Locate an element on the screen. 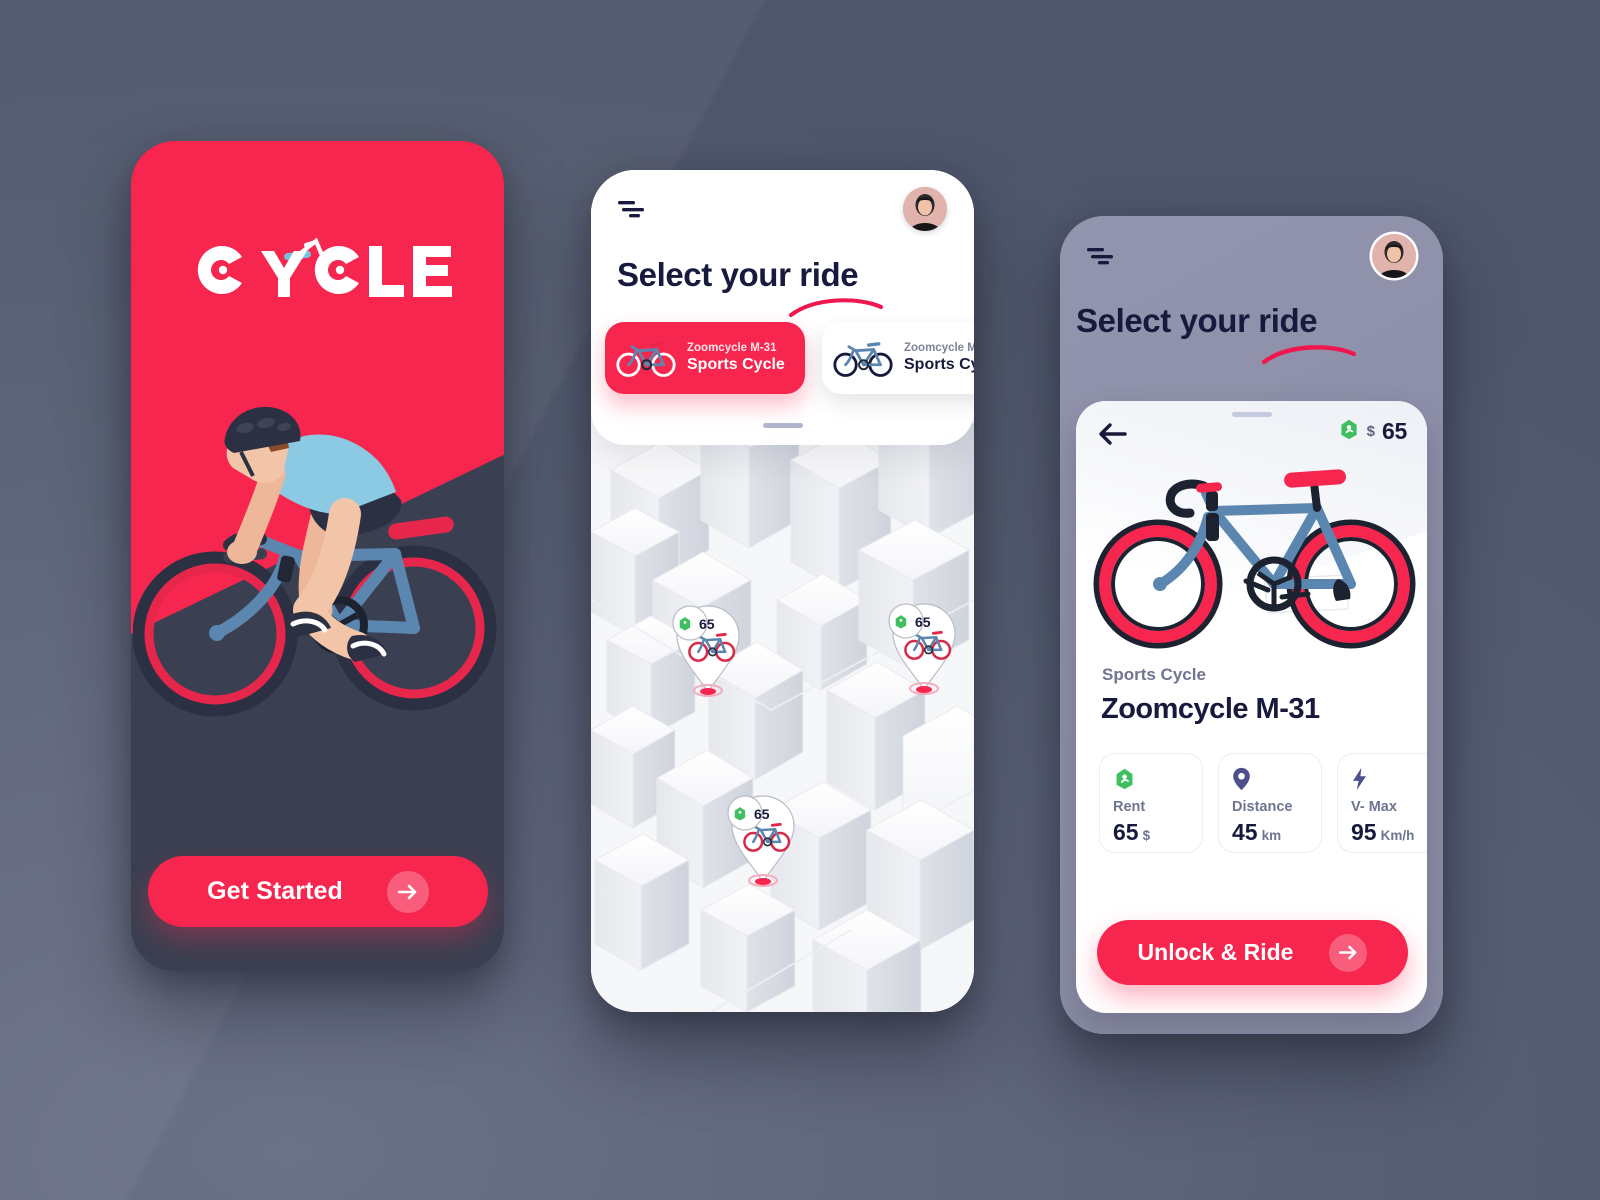 The height and width of the screenshot is (1200, 1600). stat-label: Distance is located at coordinates (1262, 807).